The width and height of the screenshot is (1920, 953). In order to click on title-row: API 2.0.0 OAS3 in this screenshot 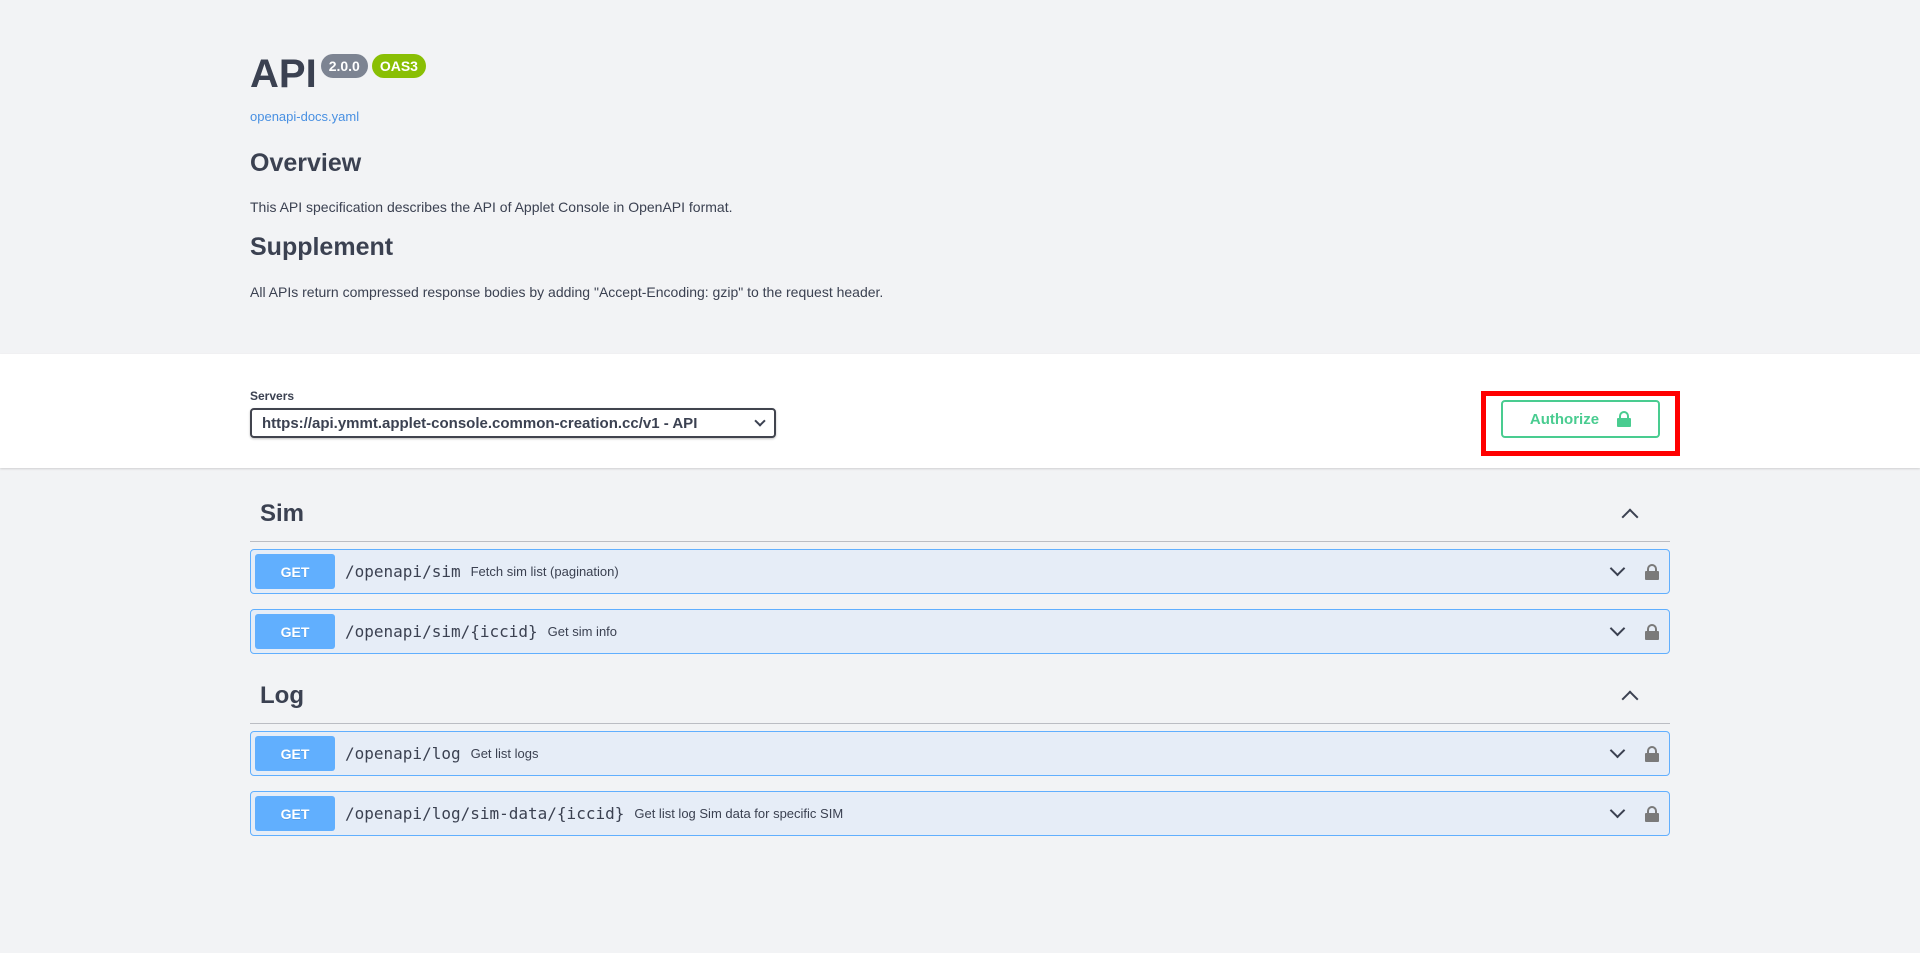, I will do `click(338, 74)`.